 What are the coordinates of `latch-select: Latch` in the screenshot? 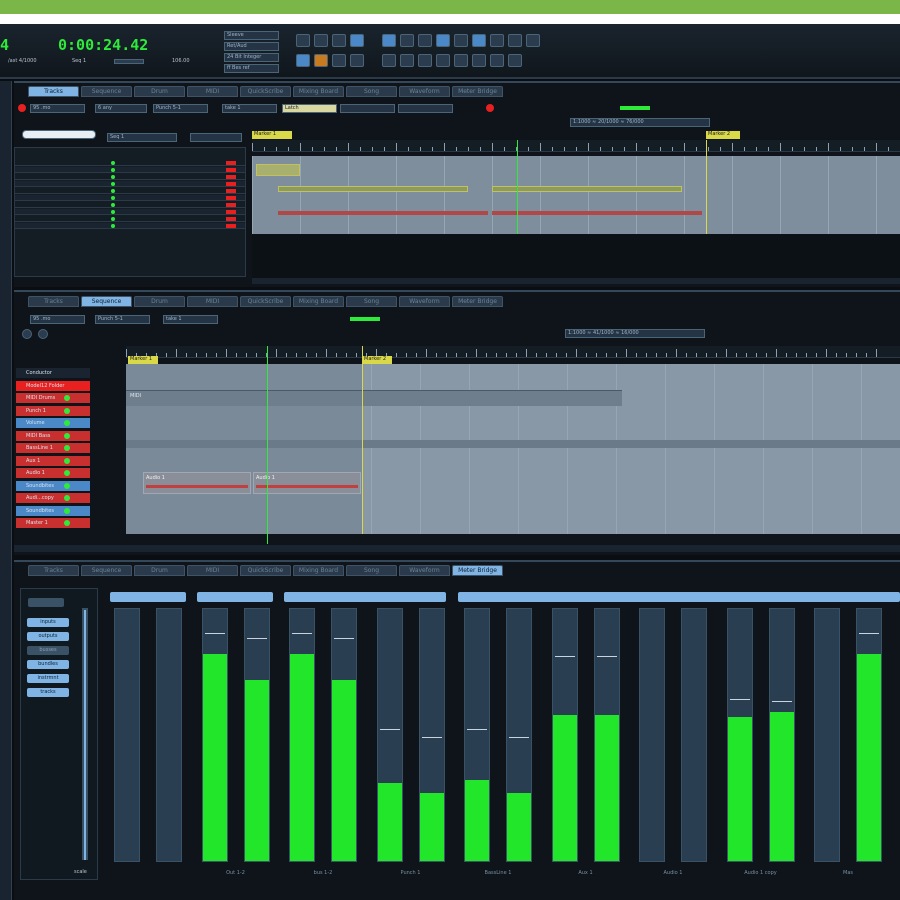 It's located at (309, 108).